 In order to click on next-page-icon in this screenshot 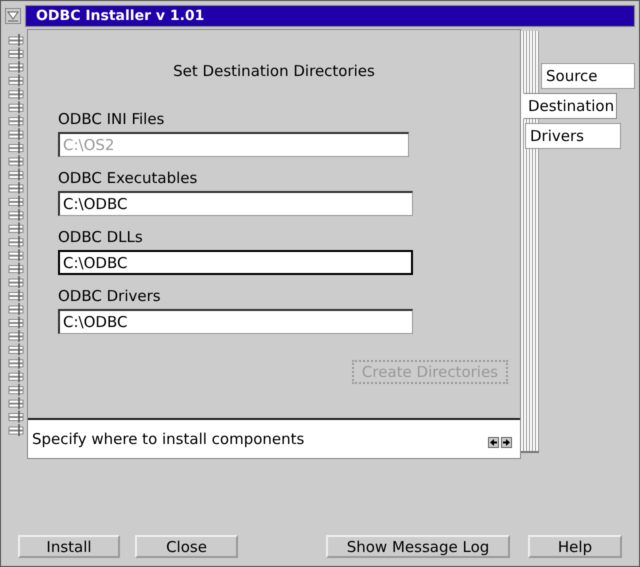, I will do `click(506, 442)`.